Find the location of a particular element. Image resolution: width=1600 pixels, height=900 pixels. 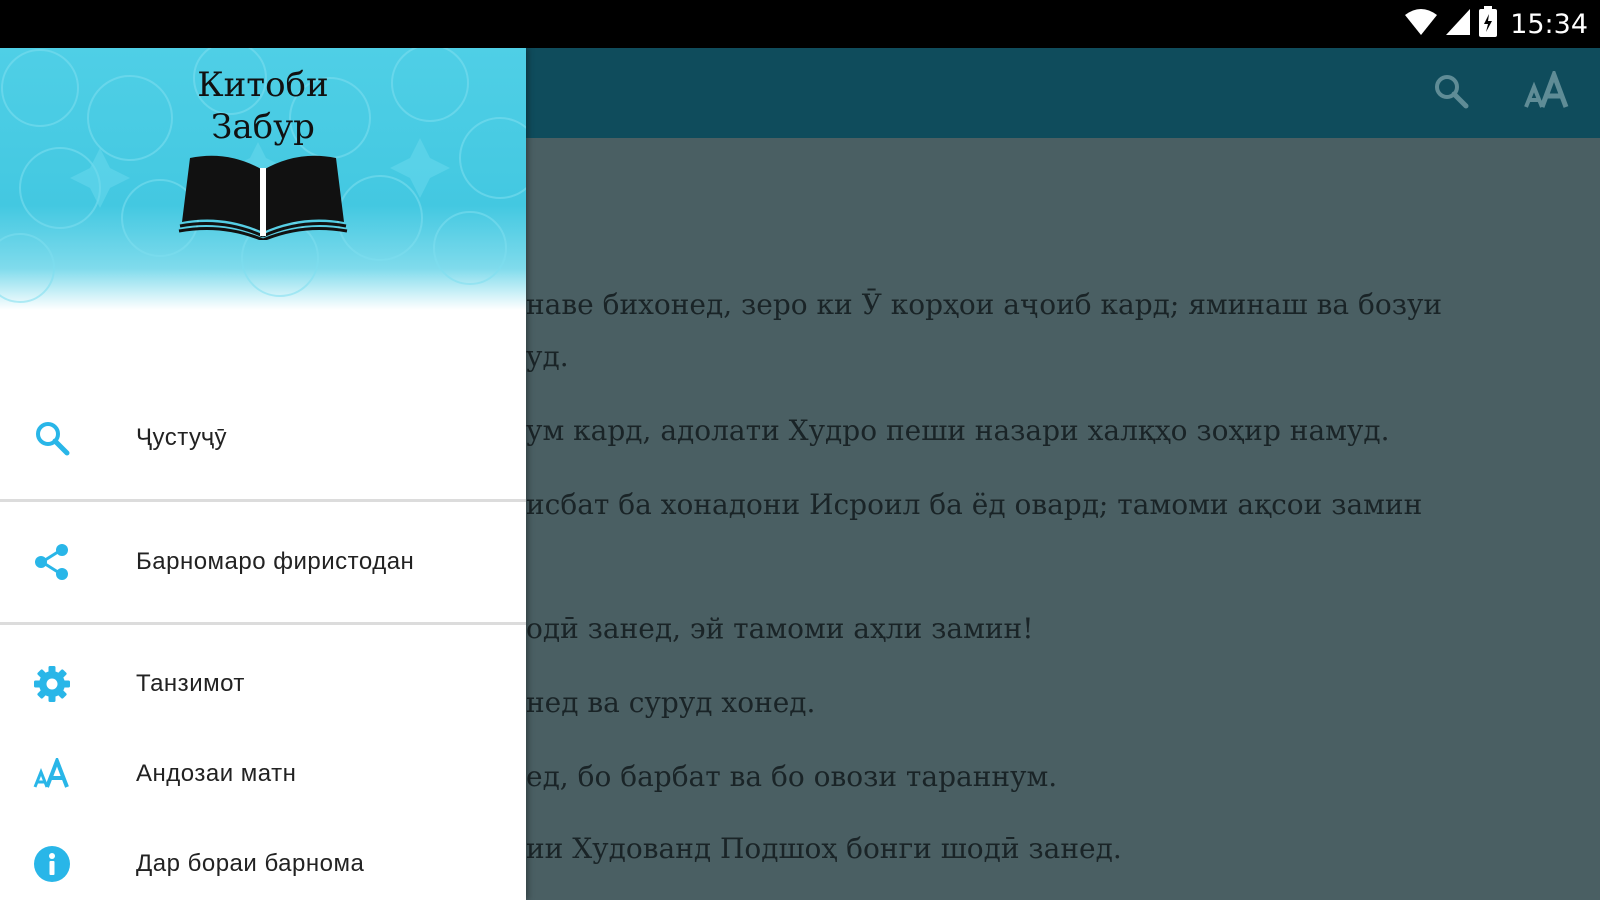

drawer-item-about: Дар бораи барнома is located at coordinates (263, 860).